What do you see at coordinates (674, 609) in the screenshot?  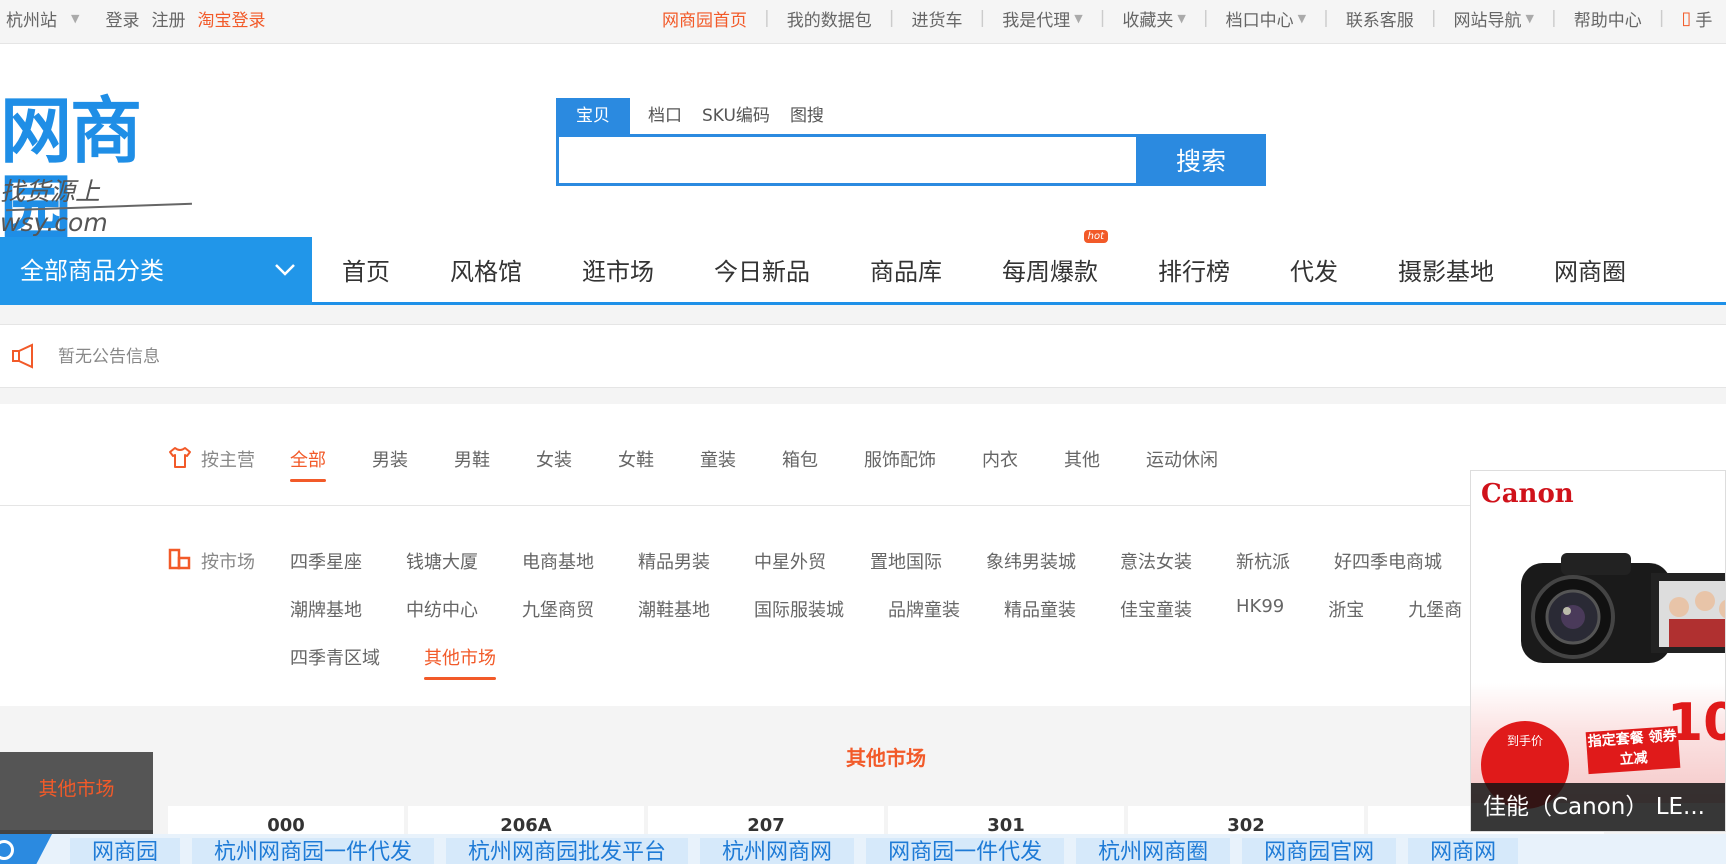 I see `market-item: 潮鞋基地` at bounding box center [674, 609].